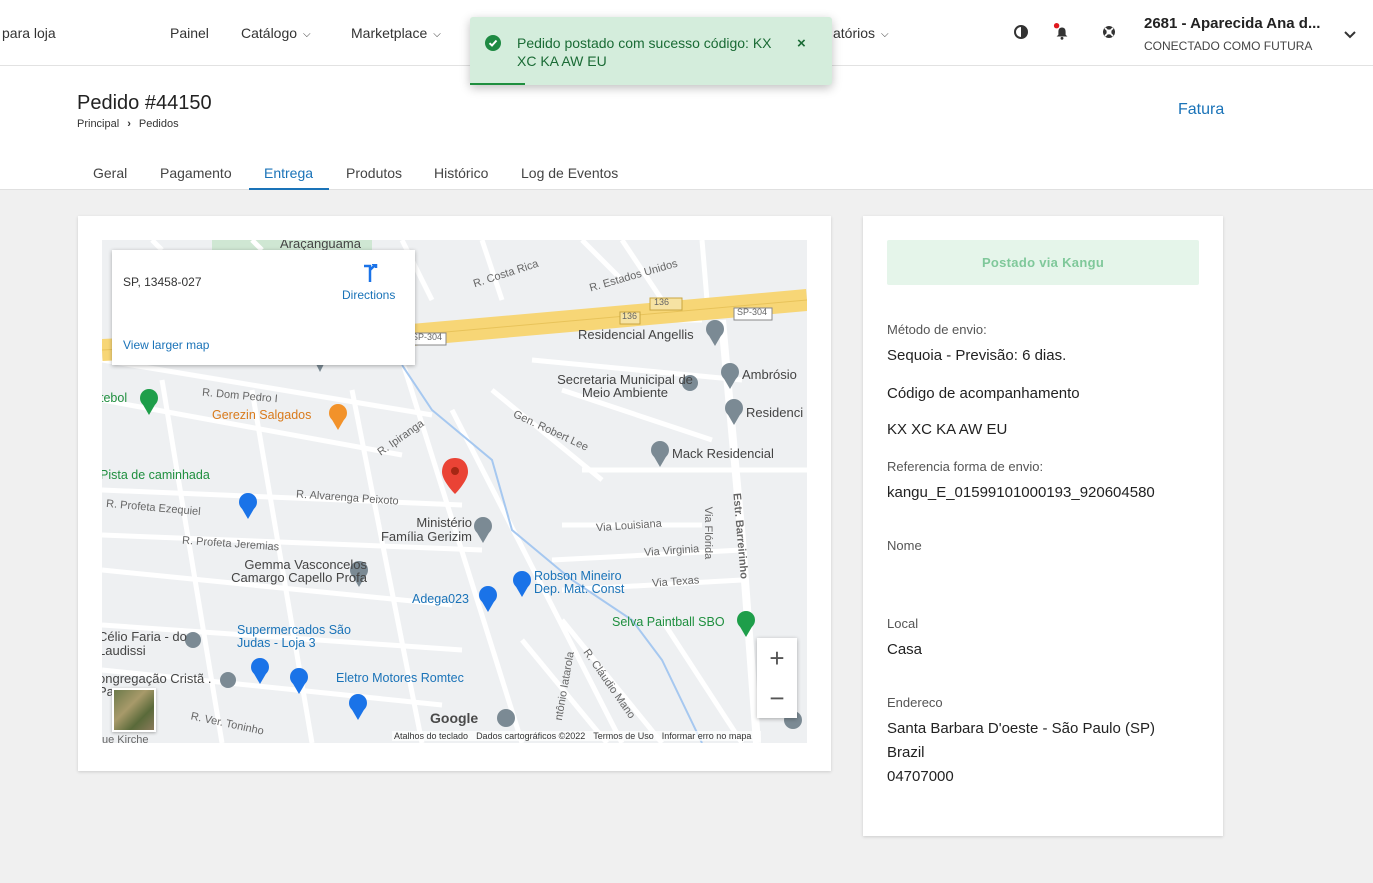 This screenshot has width=1373, height=883. Describe the element at coordinates (1021, 492) in the screenshot. I see `shipping-reference-value: kangu_E_01599101000193_920604580` at that location.